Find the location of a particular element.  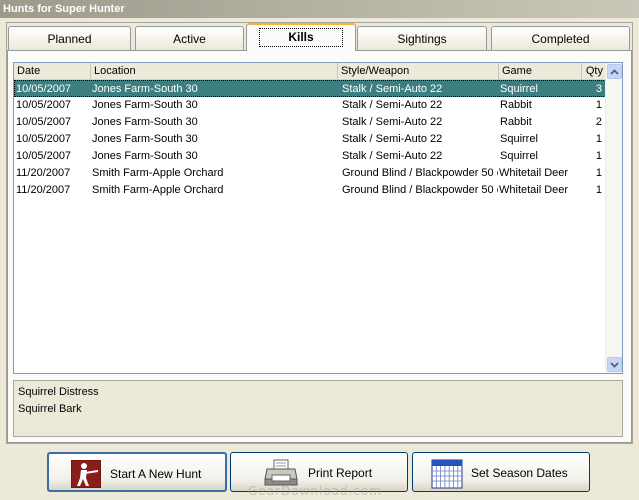

chevron-up-icon is located at coordinates (614, 72).